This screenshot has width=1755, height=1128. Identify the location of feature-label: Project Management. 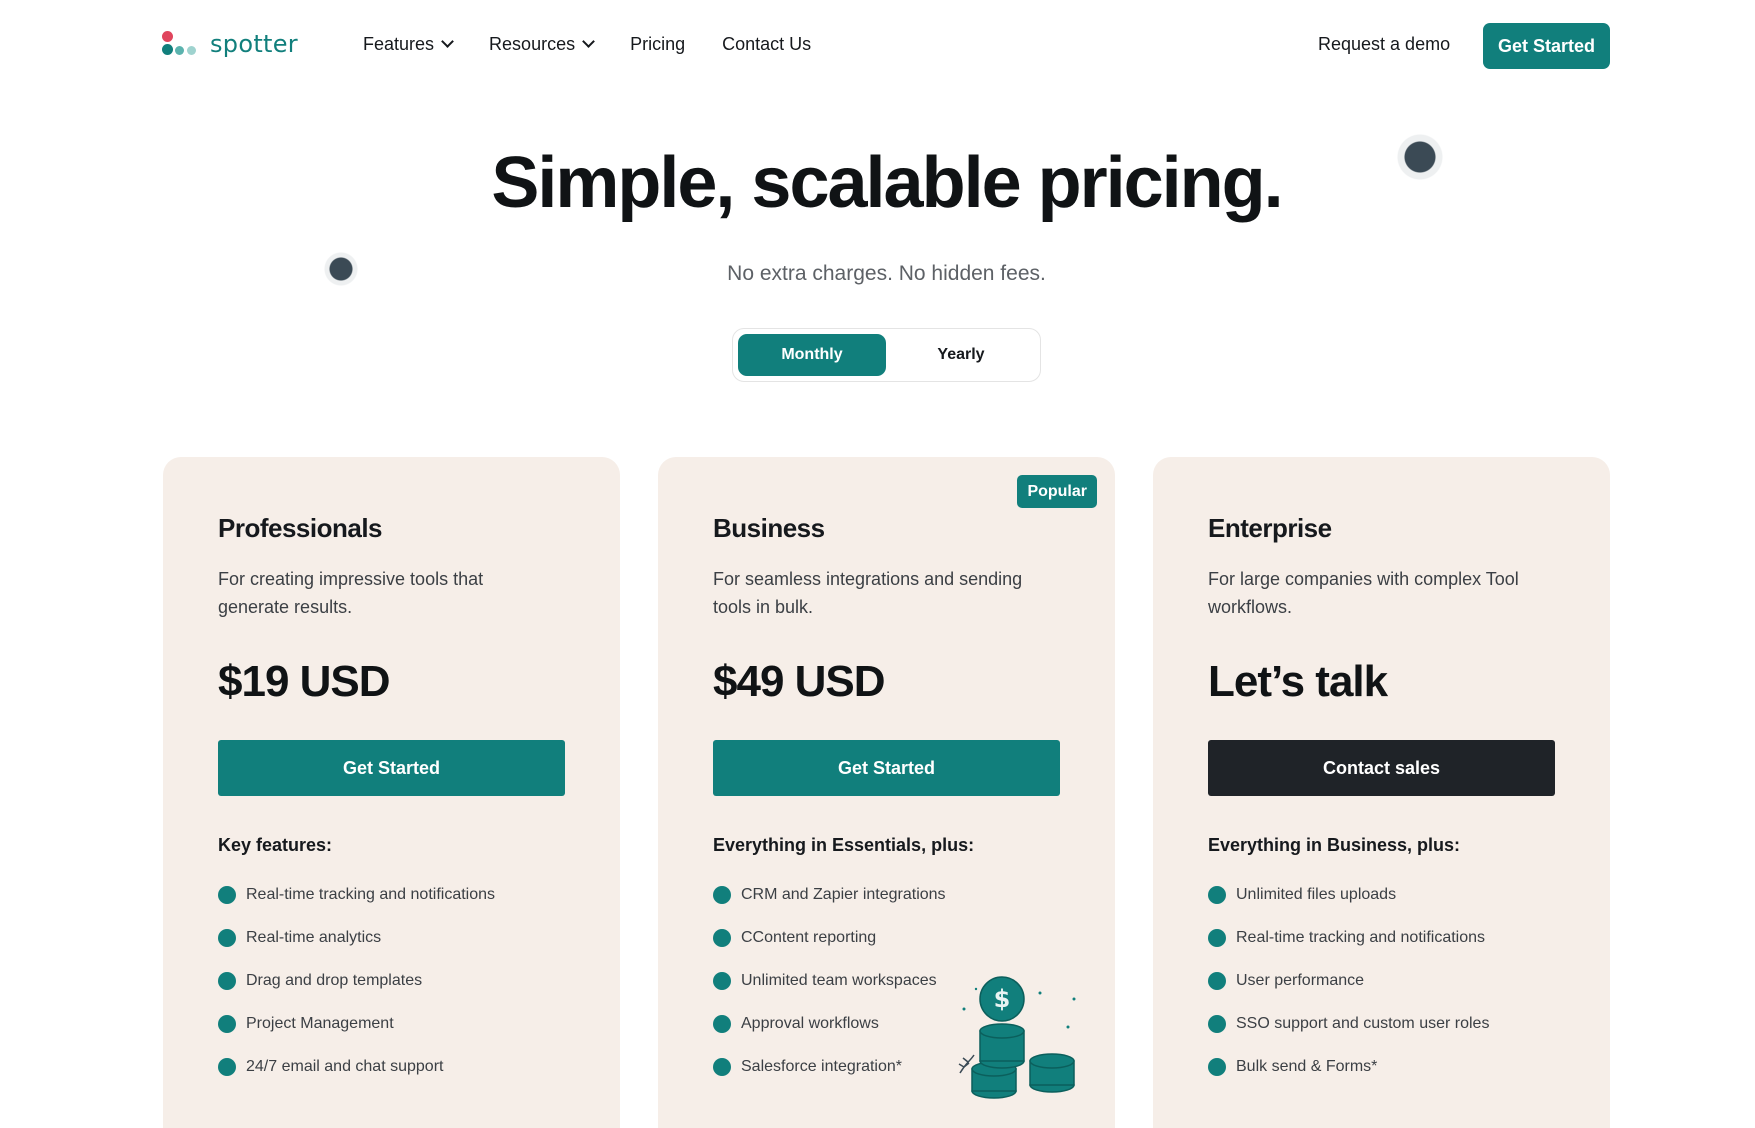
(320, 1023).